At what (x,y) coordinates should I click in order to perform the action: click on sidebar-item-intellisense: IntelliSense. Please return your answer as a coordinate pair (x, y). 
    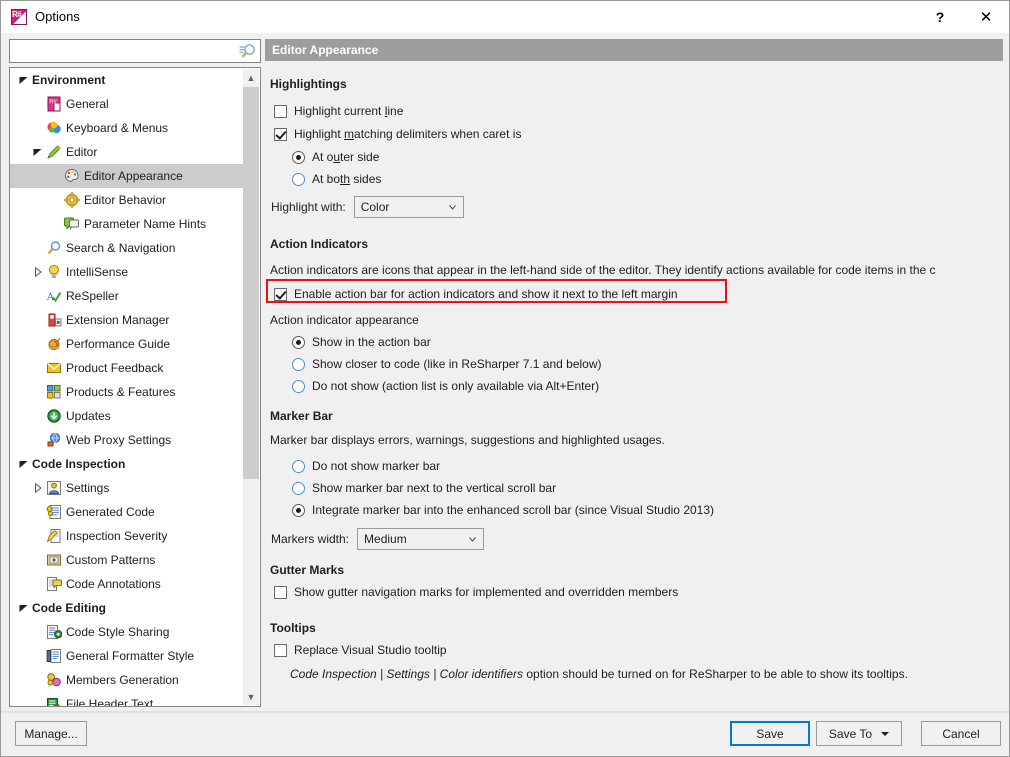
    Looking at the image, I should click on (127, 272).